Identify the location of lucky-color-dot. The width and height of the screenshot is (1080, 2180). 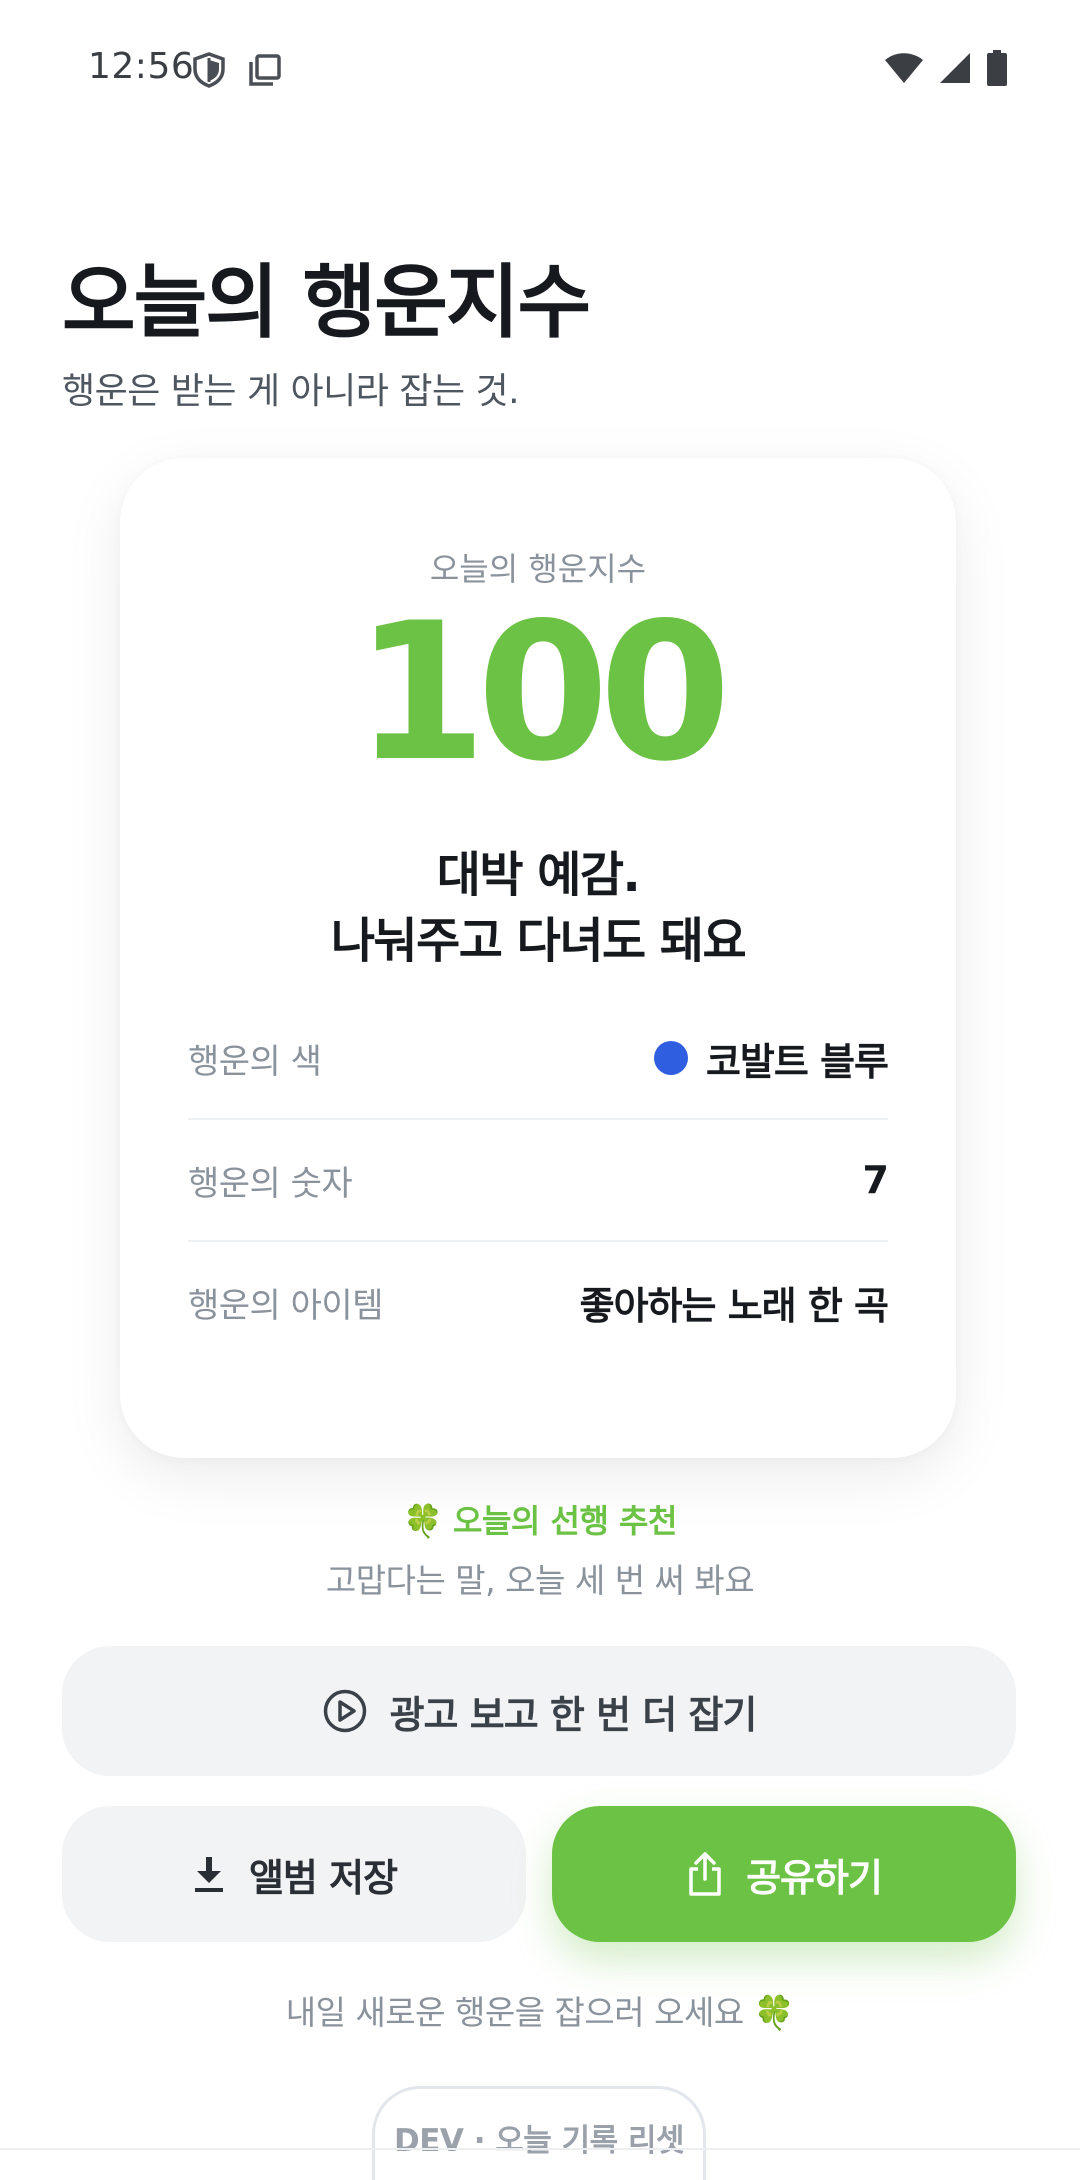
(670, 1058).